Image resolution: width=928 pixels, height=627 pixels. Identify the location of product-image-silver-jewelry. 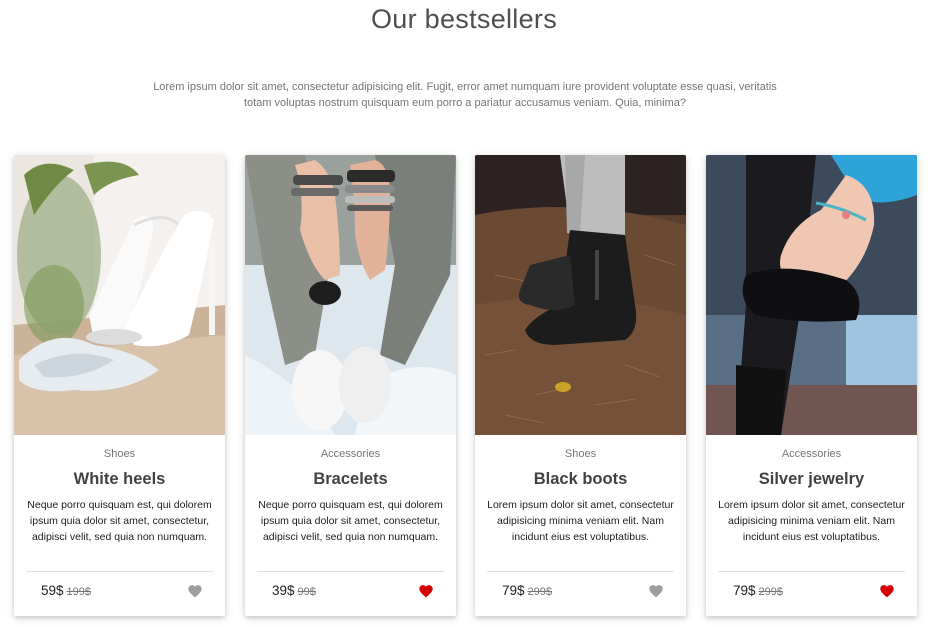
(811, 295).